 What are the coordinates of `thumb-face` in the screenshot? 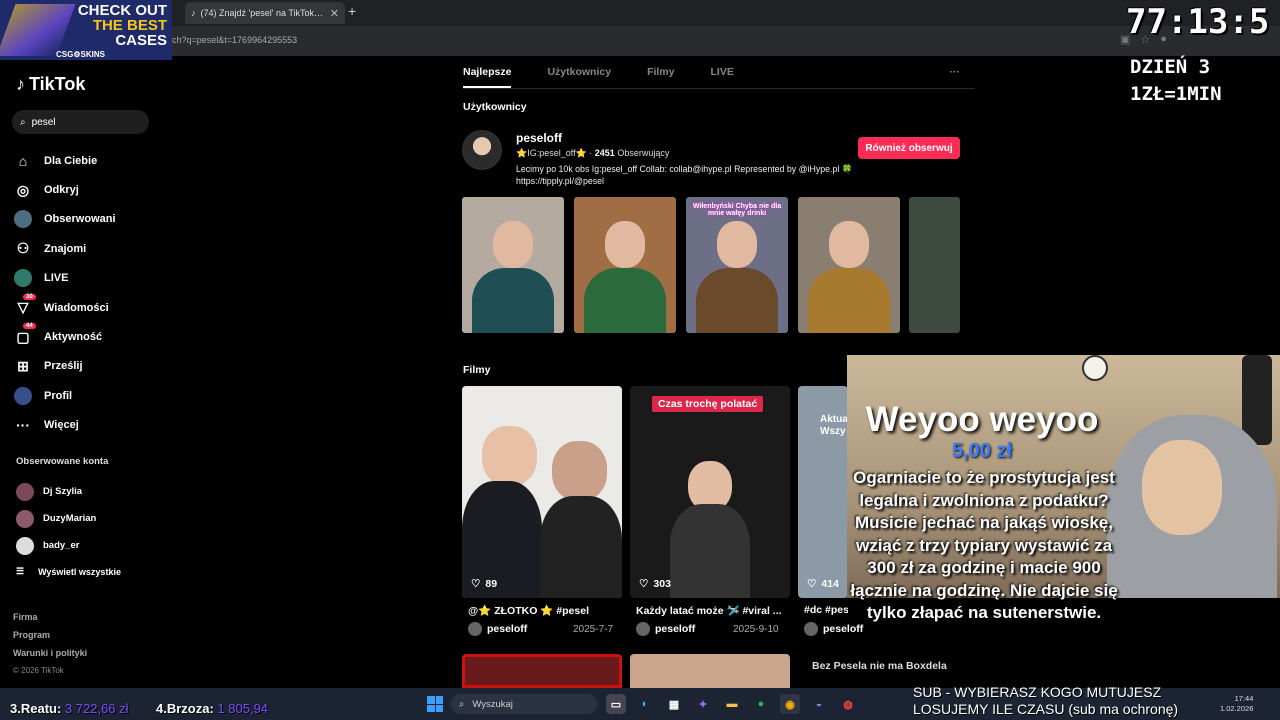 It's located at (849, 244).